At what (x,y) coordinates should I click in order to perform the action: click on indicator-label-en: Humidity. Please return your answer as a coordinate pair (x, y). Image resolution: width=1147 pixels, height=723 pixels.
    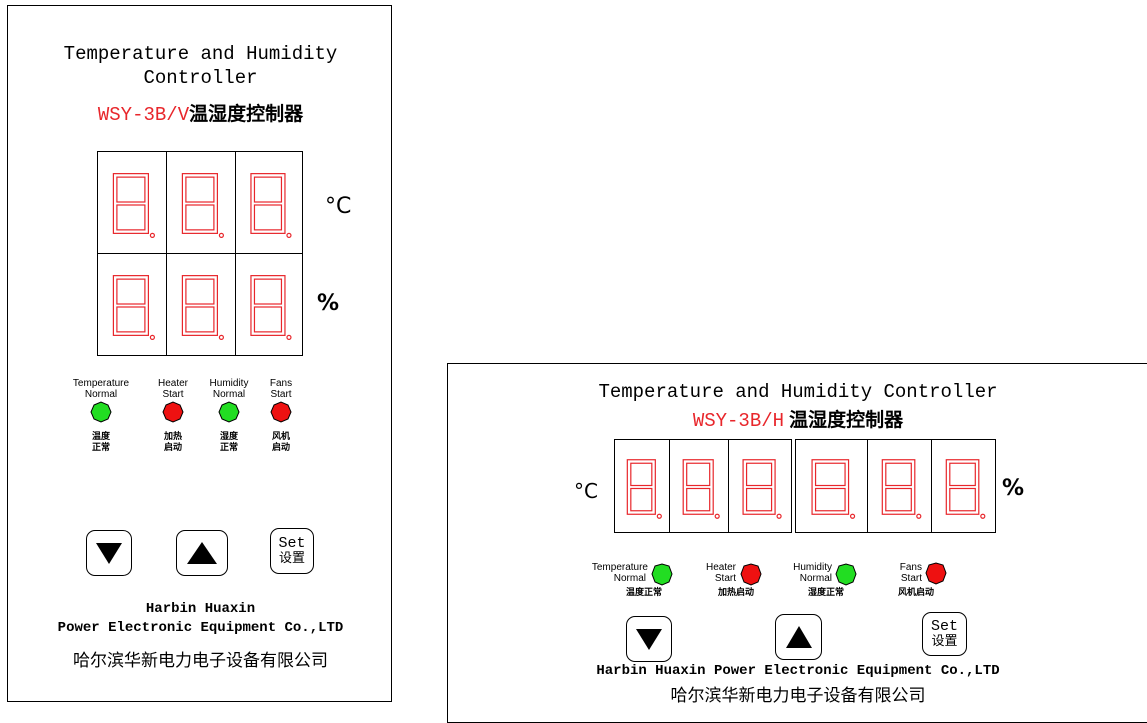
    Looking at the image, I should click on (812, 567).